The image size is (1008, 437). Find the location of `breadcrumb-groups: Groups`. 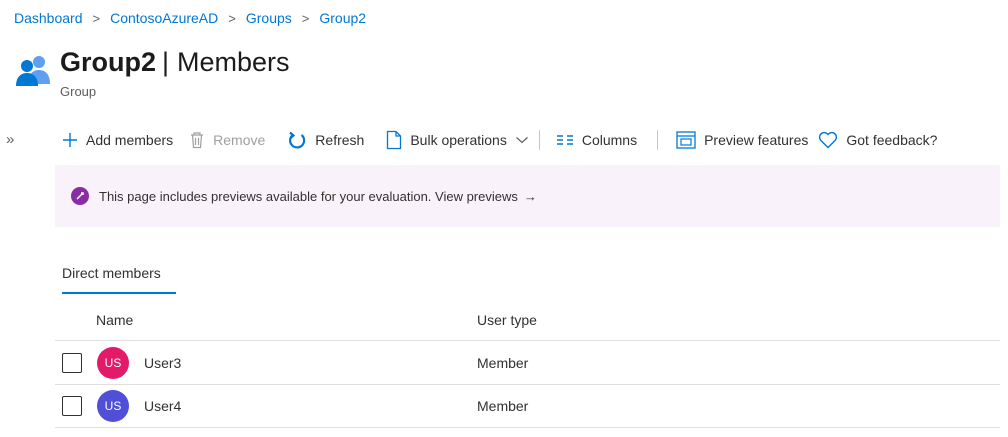

breadcrumb-groups: Groups is located at coordinates (269, 18).